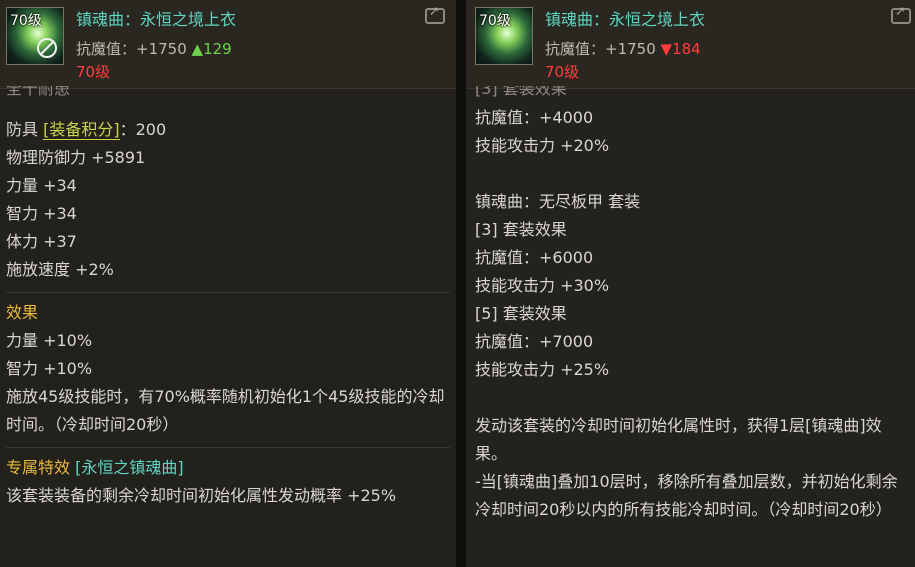  Describe the element at coordinates (81, 130) in the screenshot. I see `equip-score-label: [装备积分]` at that location.